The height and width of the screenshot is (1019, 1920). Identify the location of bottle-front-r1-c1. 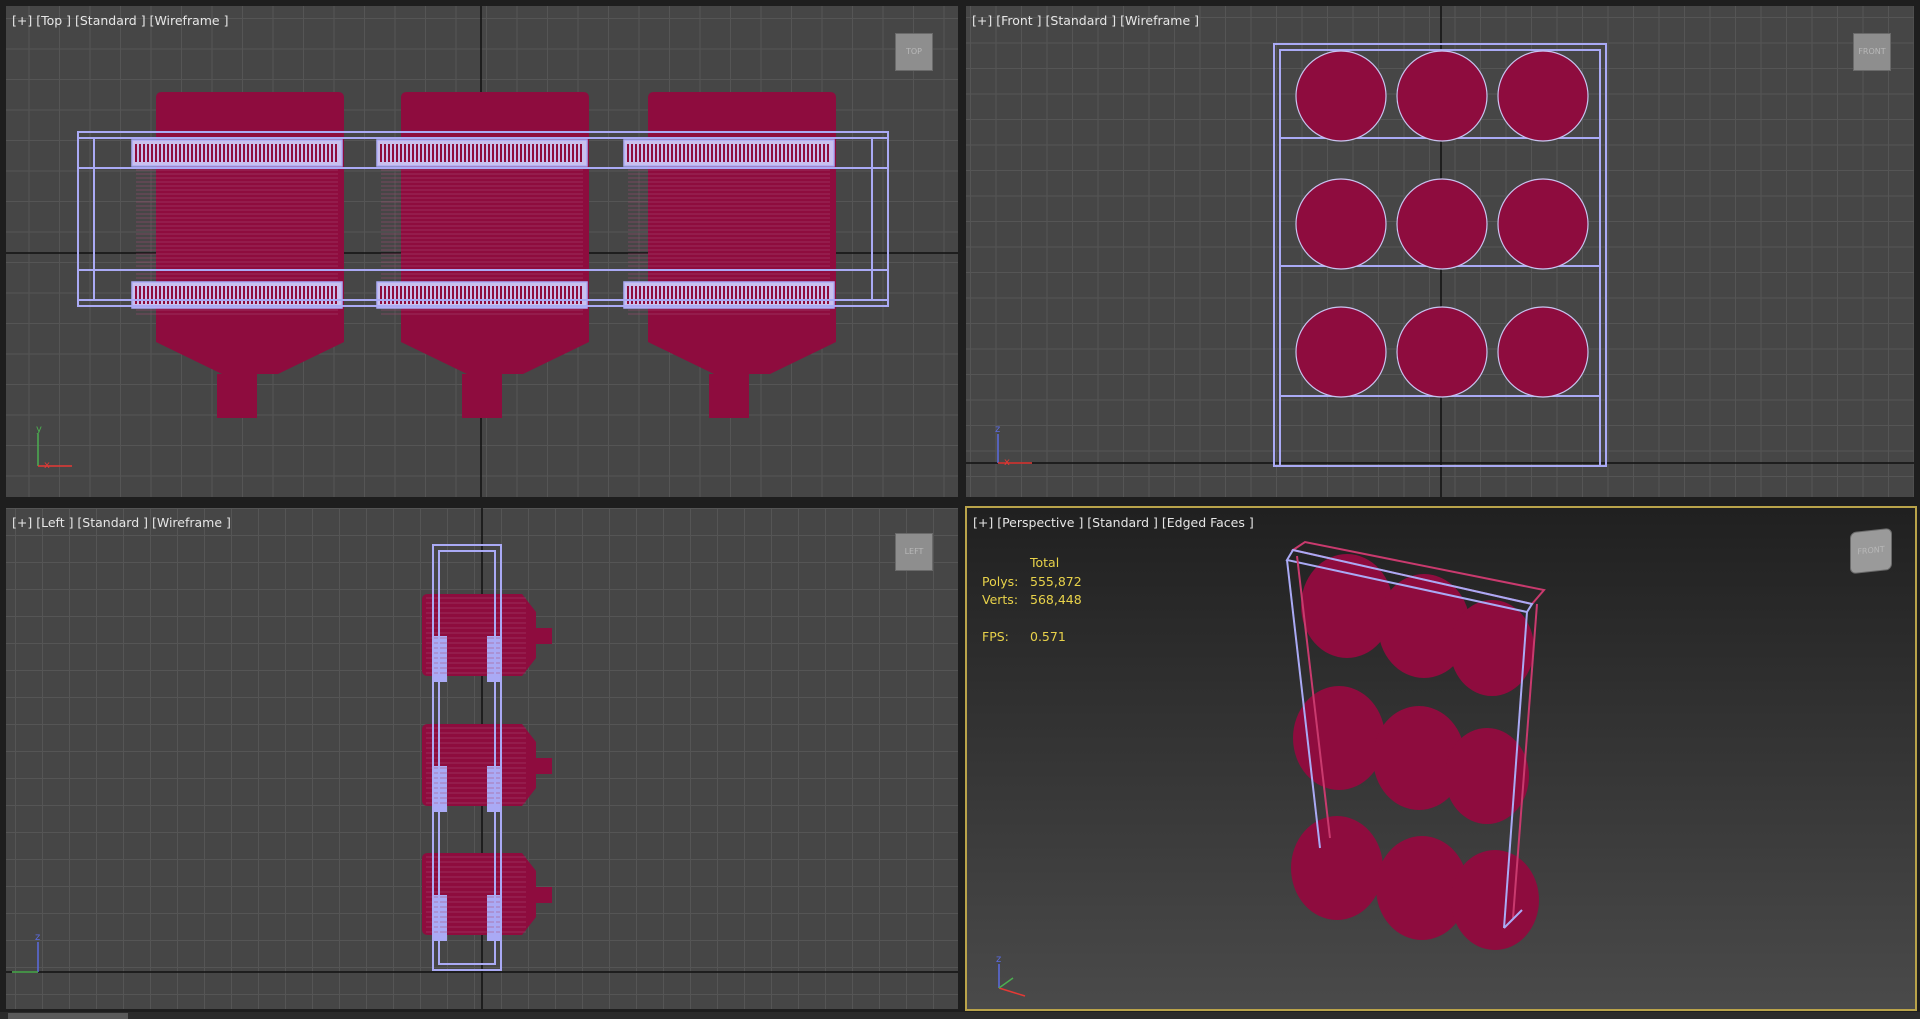
(1341, 96).